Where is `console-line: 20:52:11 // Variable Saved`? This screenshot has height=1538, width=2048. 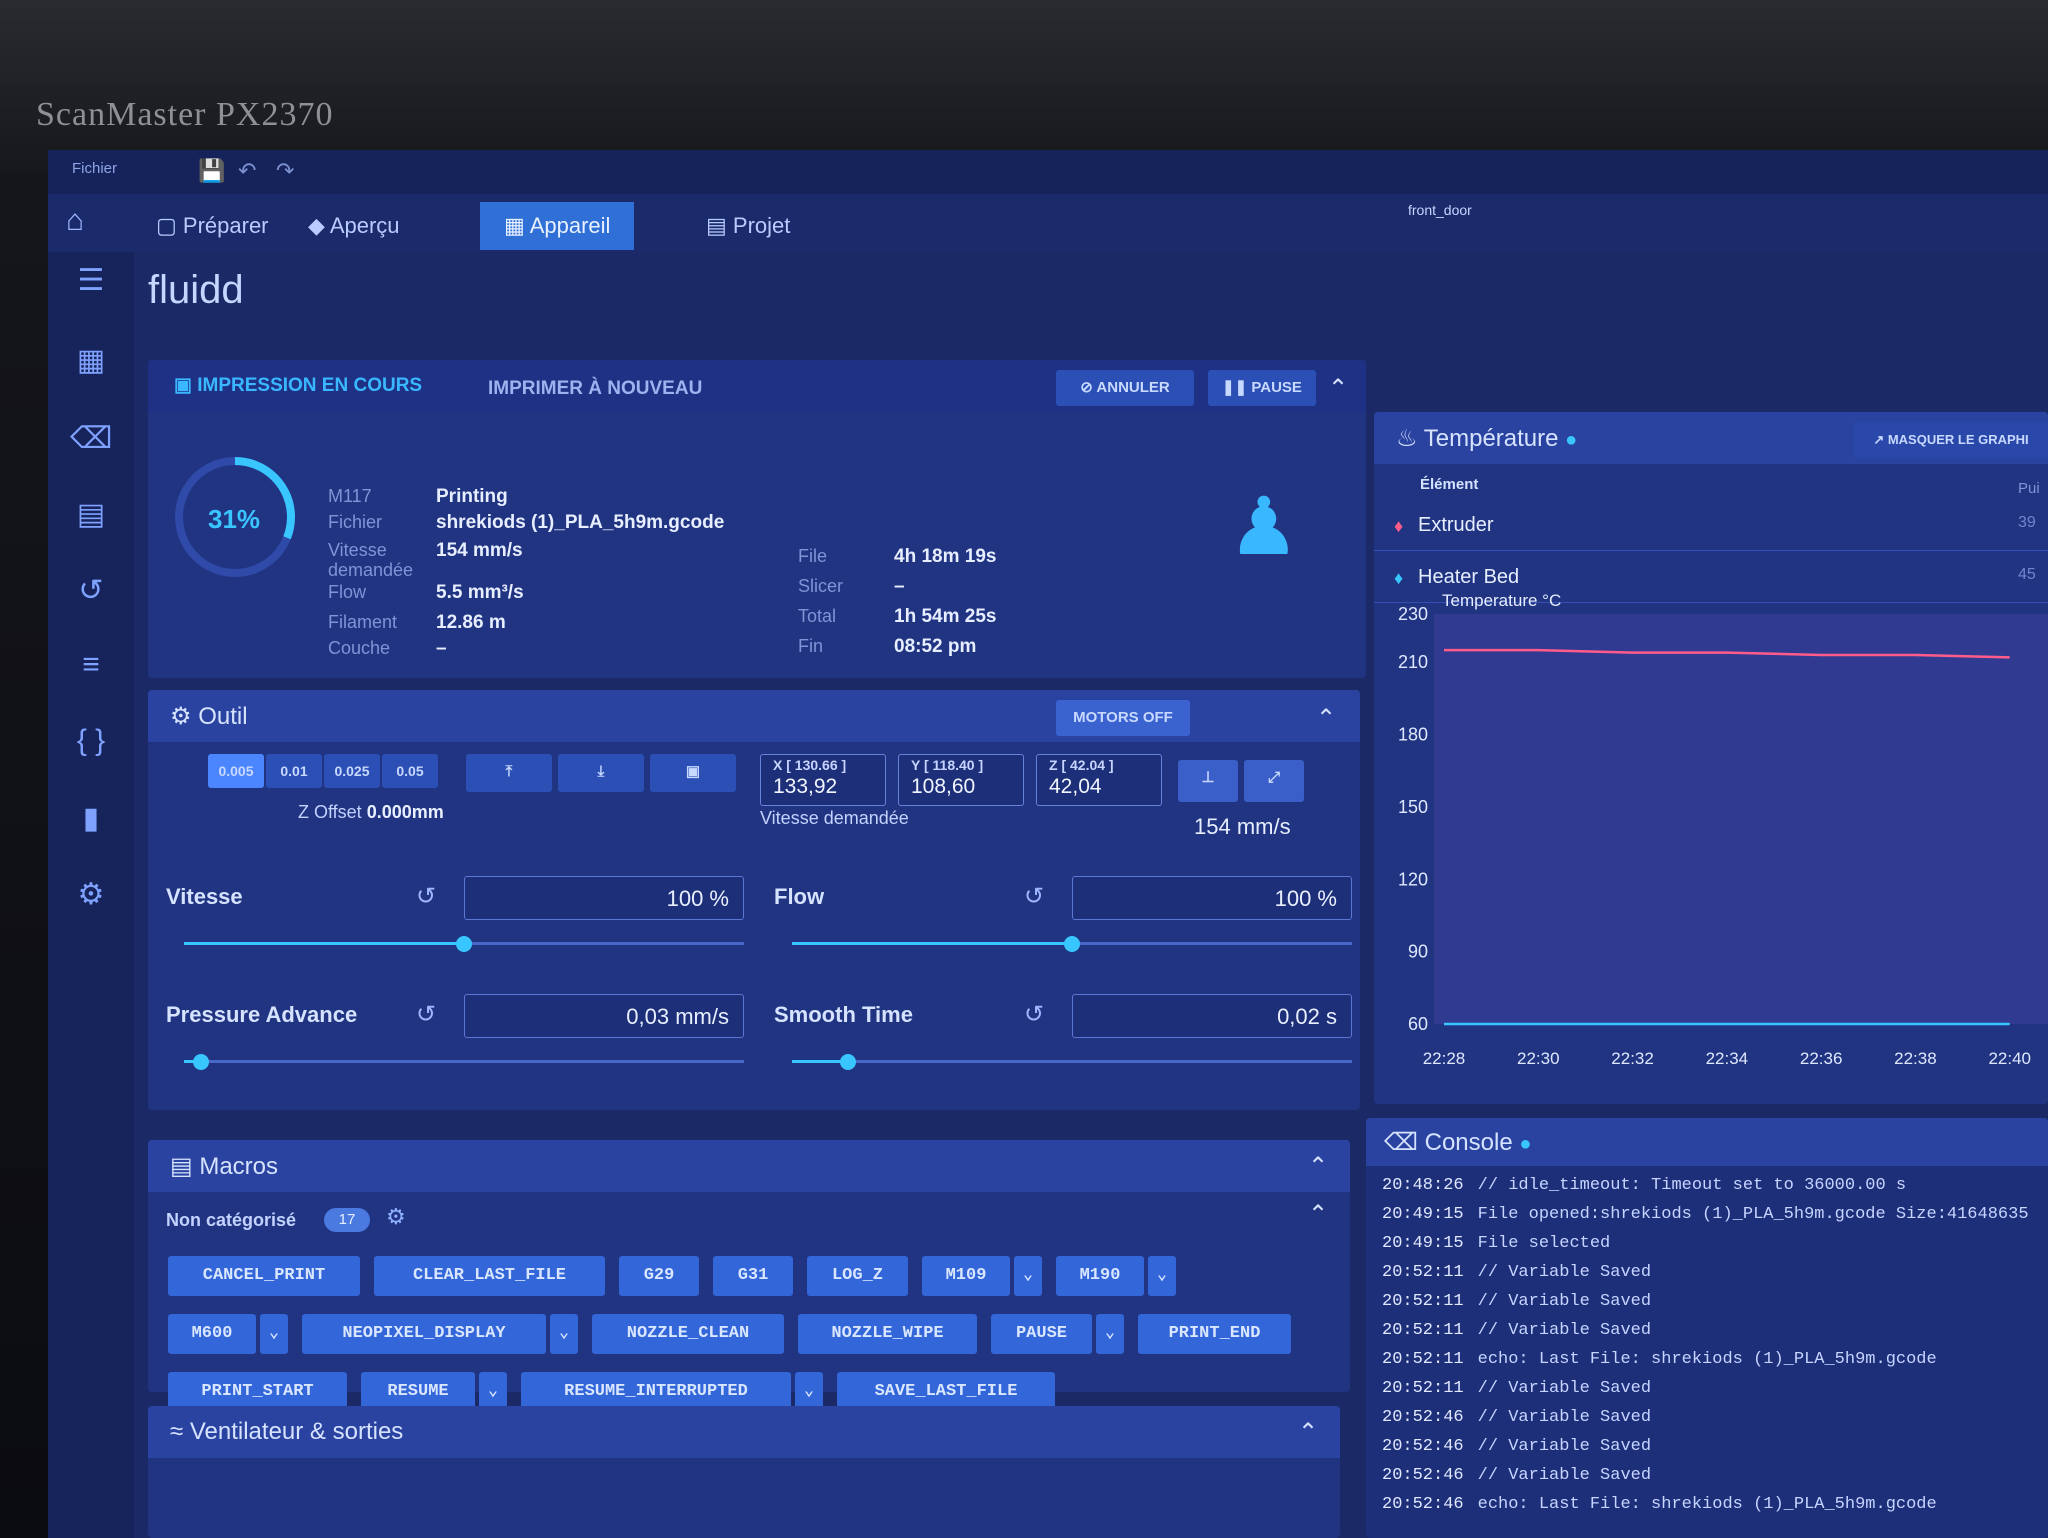
console-line: 20:52:11 // Variable Saved is located at coordinates (1516, 1330).